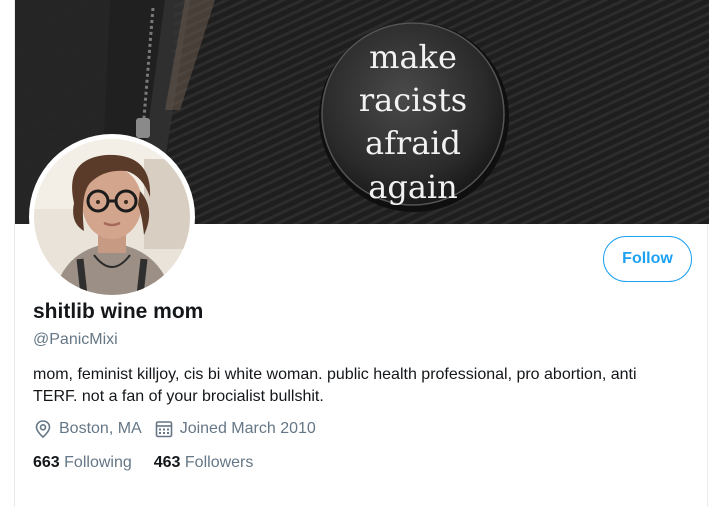 Image resolution: width=716 pixels, height=507 pixels. Describe the element at coordinates (413, 57) in the screenshot. I see `svg-text: make` at that location.